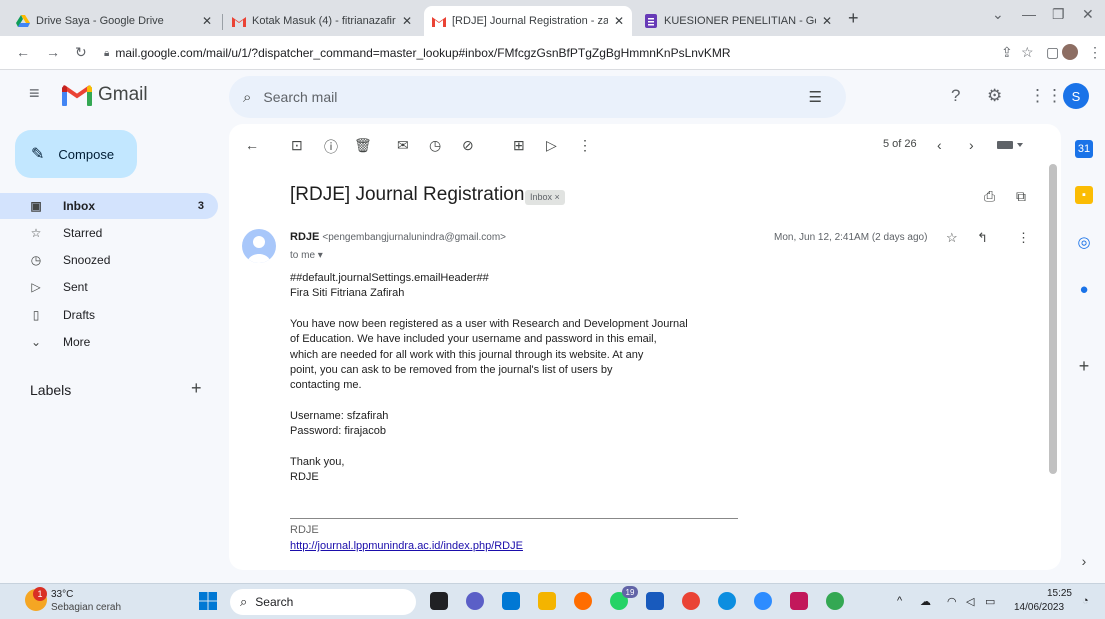 The image size is (1105, 619). Describe the element at coordinates (990, 601) in the screenshot. I see `battery-icon: ▭` at that location.